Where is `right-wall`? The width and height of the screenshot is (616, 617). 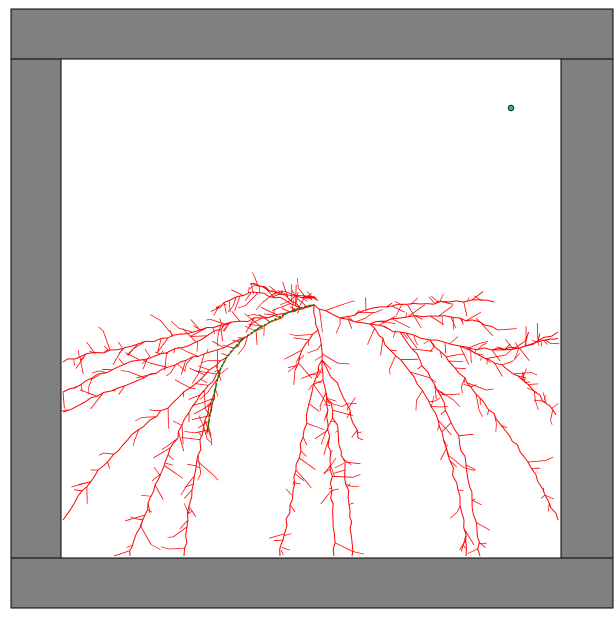
right-wall is located at coordinates (587, 308).